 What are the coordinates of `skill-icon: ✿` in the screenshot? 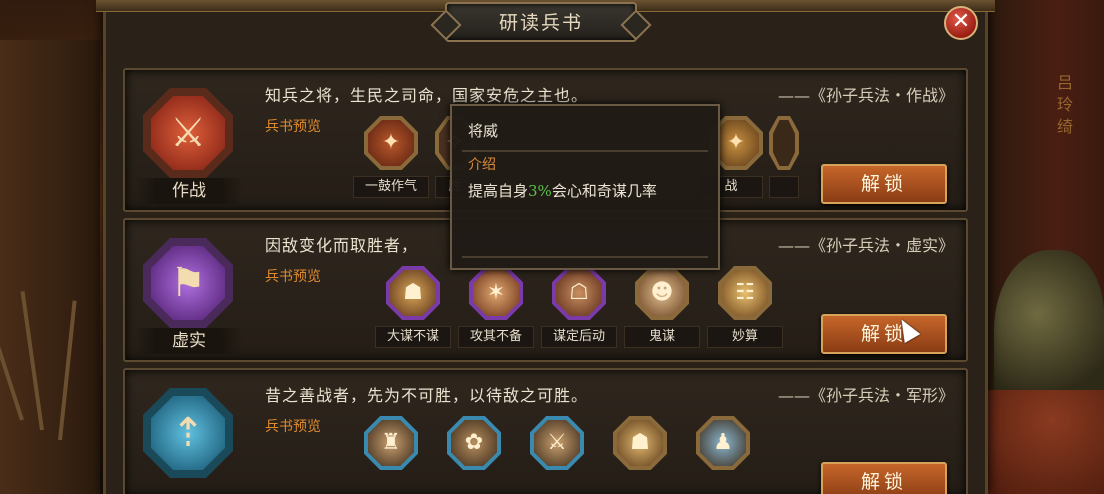 It's located at (474, 443).